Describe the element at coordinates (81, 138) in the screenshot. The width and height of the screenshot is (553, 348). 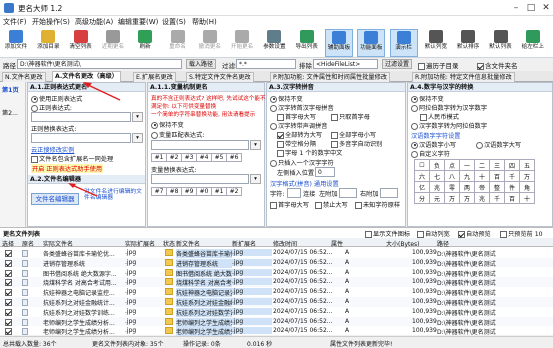
I see `regex-replace-input` at that location.